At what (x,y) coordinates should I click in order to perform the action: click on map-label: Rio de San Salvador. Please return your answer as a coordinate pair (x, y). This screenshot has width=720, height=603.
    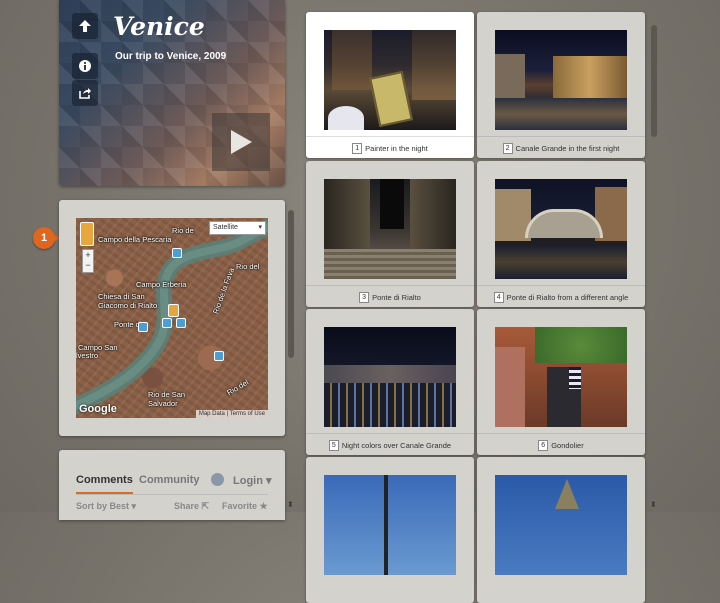
    Looking at the image, I should click on (167, 399).